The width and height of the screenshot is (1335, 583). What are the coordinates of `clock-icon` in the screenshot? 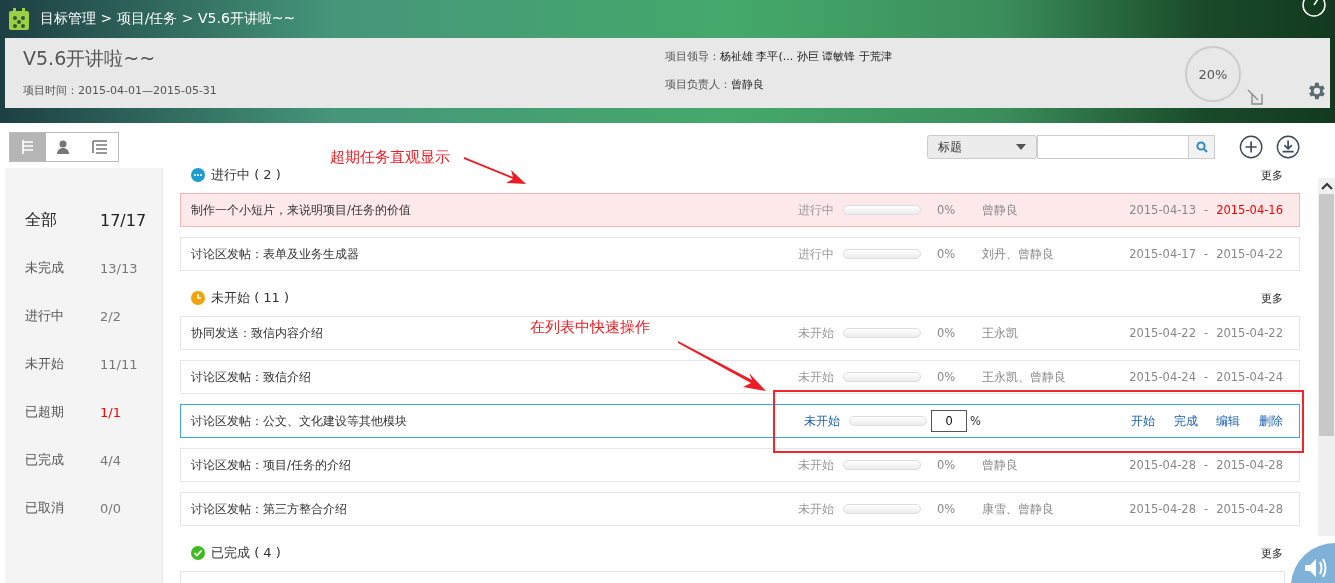 It's located at (198, 298).